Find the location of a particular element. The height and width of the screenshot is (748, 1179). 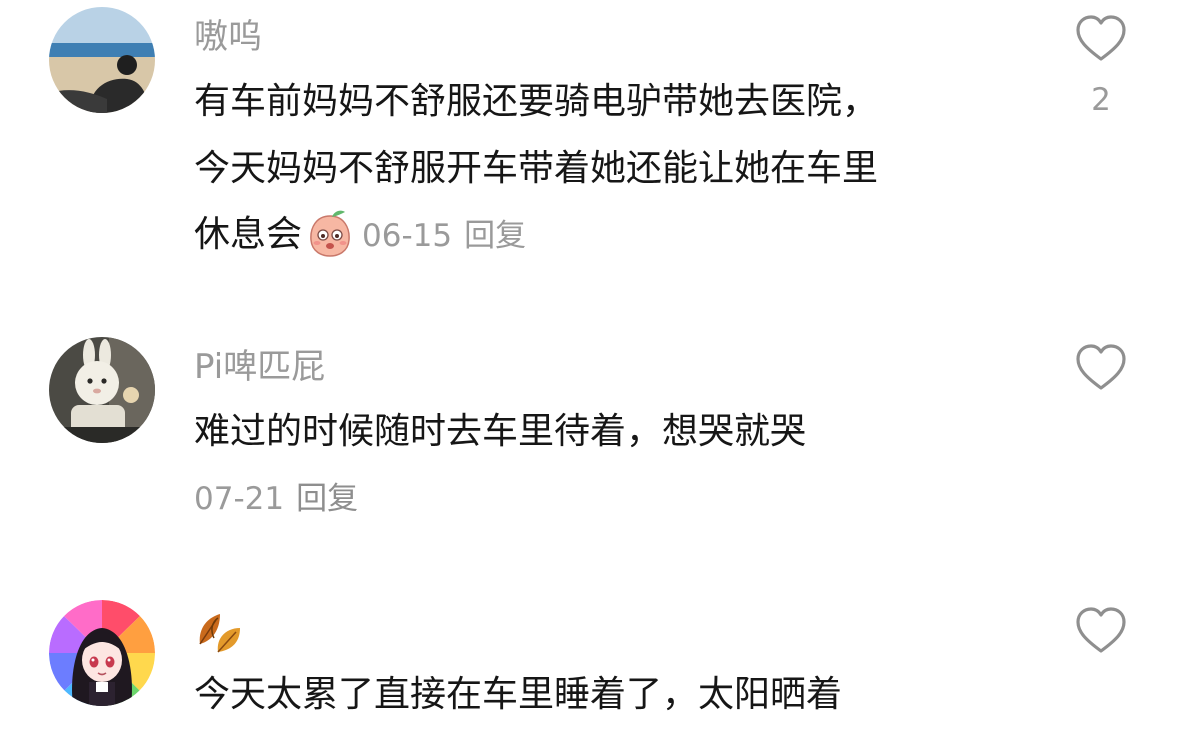

comment-meta: 07-21 回复 is located at coordinates (276, 499).